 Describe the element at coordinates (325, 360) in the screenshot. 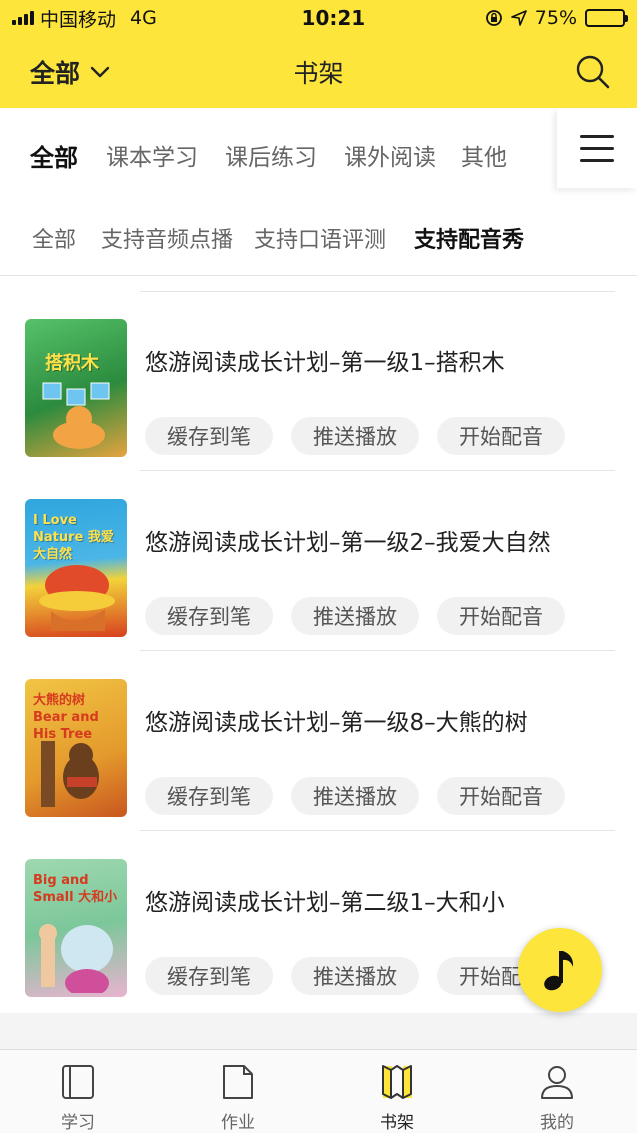

I see `book-title: 悠游阅读成长计划–第一级1–搭积木` at that location.